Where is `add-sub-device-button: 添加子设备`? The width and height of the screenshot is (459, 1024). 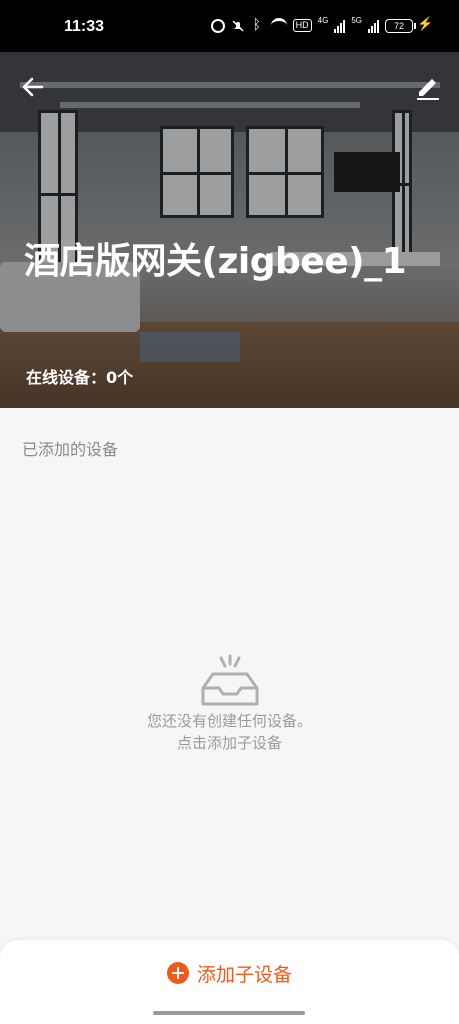 add-sub-device-button: 添加子设备 is located at coordinates (229, 973).